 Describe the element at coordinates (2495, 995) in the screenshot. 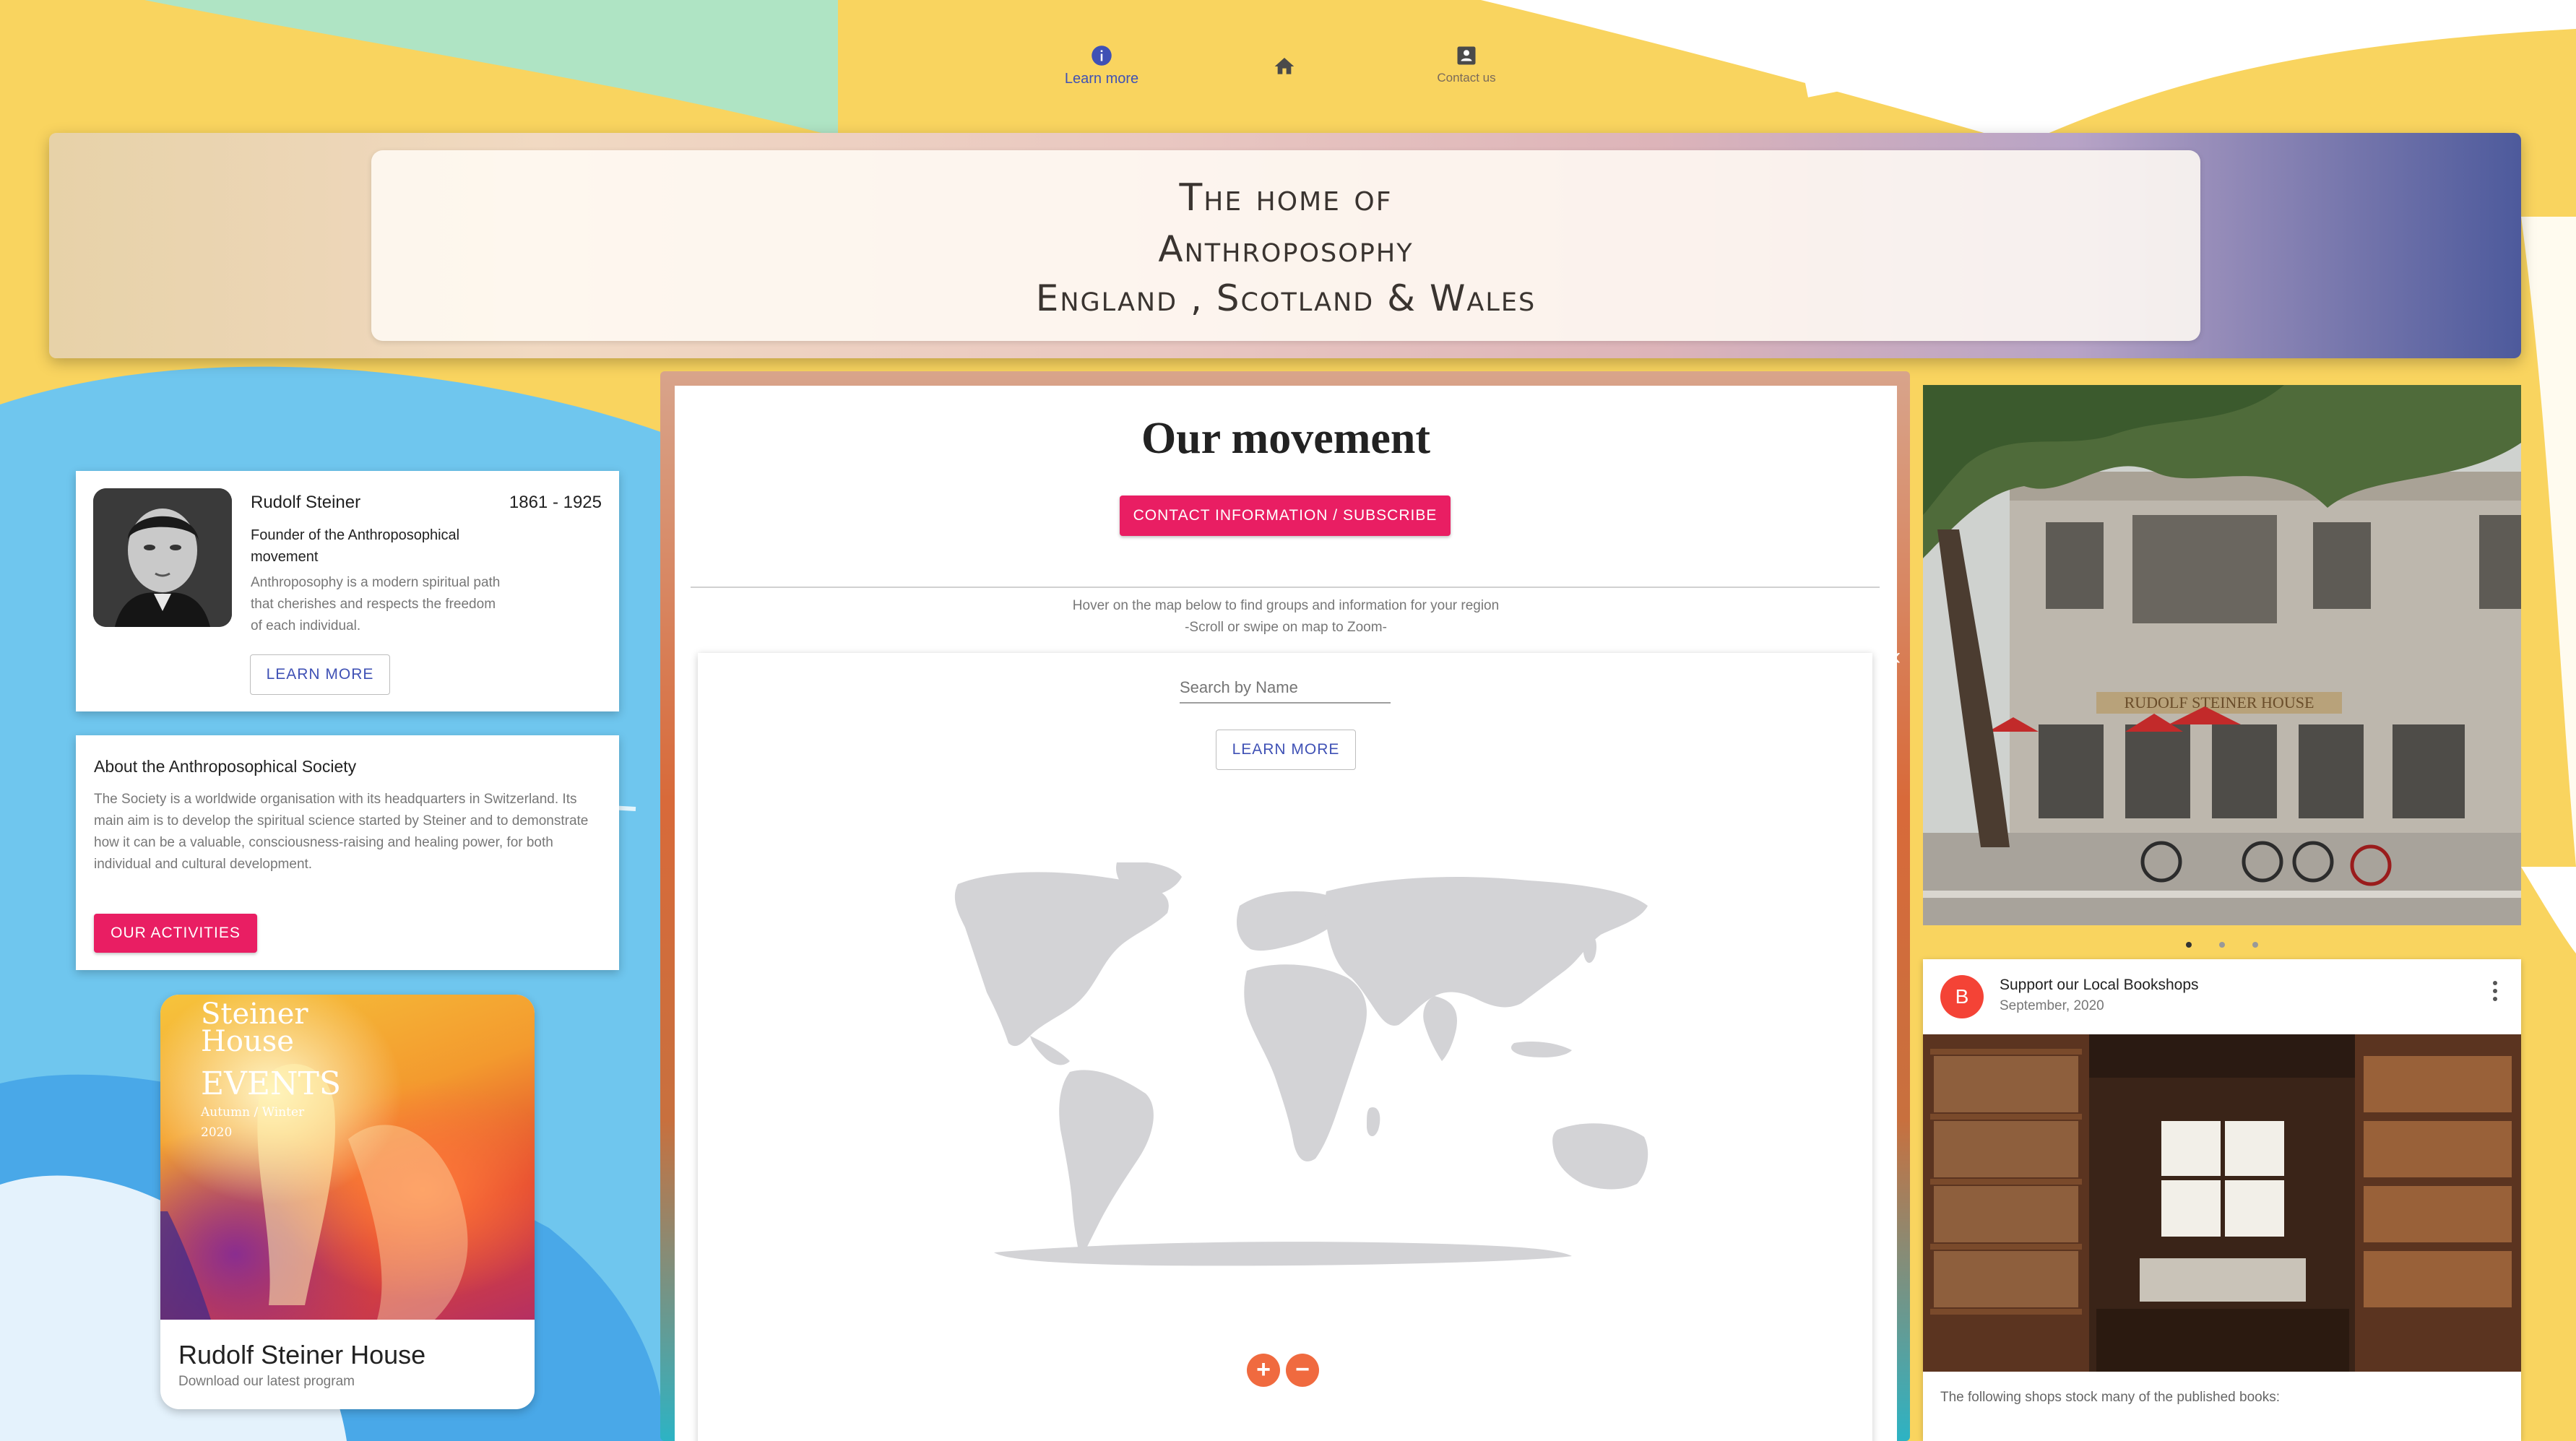

I see `more-options-icon` at that location.